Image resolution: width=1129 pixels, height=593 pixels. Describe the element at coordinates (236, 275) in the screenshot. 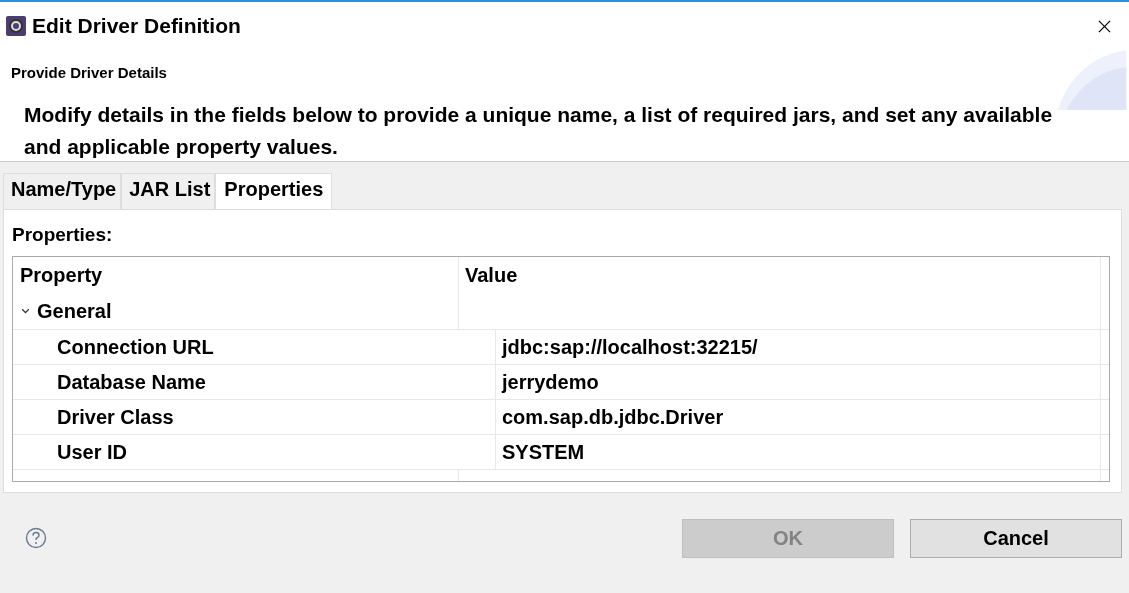

I see `column-header: Property` at that location.